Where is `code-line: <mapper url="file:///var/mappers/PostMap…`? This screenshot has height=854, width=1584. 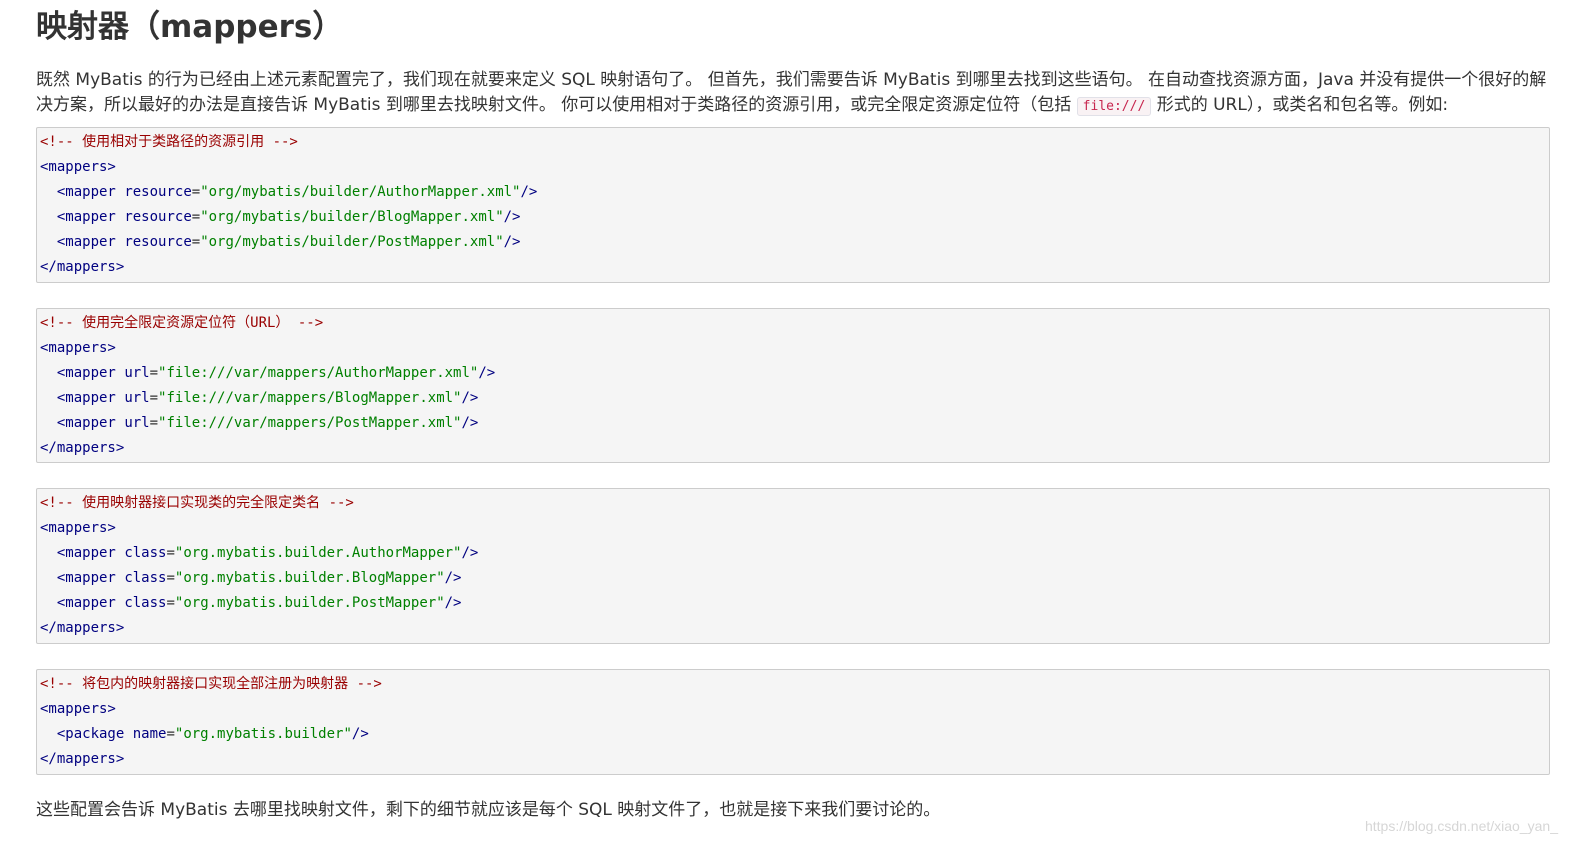 code-line: <mapper url="file:///var/mappers/PostMap… is located at coordinates (267, 423).